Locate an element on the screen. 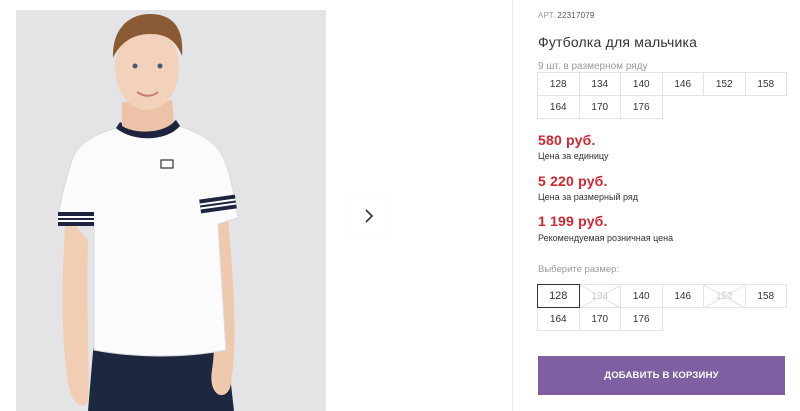  next-image-button is located at coordinates (368, 216).